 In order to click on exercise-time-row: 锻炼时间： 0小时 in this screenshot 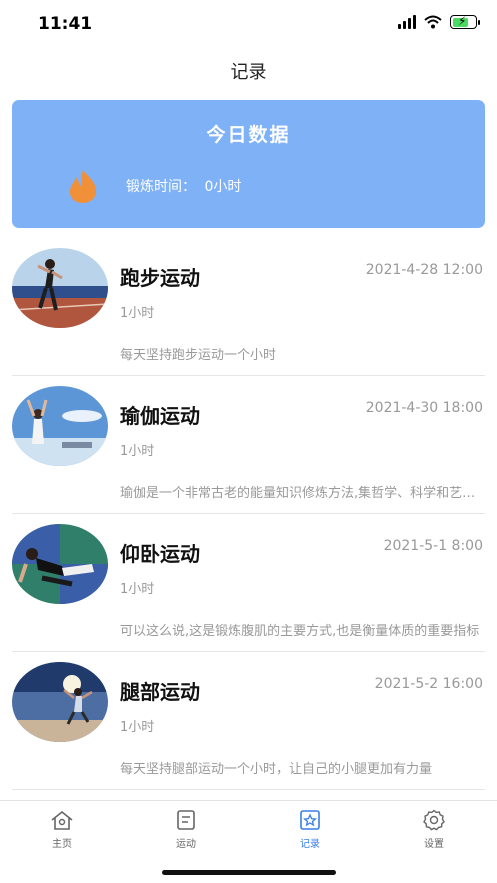, I will do `click(185, 186)`.